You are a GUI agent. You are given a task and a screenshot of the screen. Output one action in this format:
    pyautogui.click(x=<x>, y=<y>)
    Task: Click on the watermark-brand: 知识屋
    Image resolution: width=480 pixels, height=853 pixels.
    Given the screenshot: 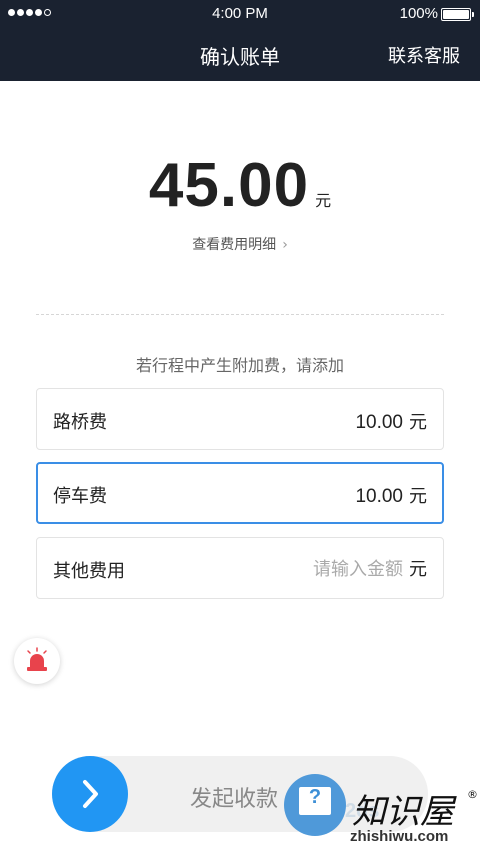 What is the action you would take?
    pyautogui.click(x=403, y=812)
    